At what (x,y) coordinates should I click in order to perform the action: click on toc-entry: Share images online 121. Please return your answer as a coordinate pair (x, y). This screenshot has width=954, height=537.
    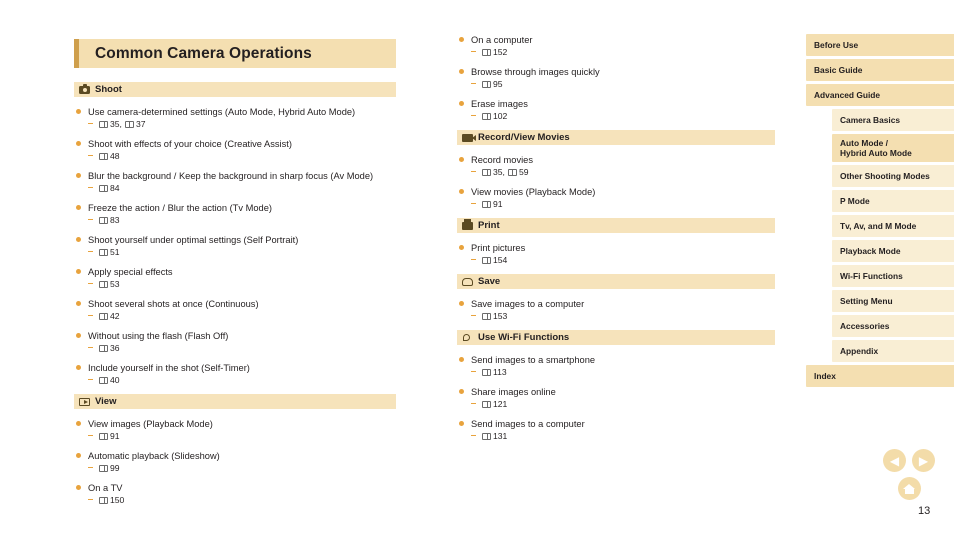
    Looking at the image, I should click on (616, 397).